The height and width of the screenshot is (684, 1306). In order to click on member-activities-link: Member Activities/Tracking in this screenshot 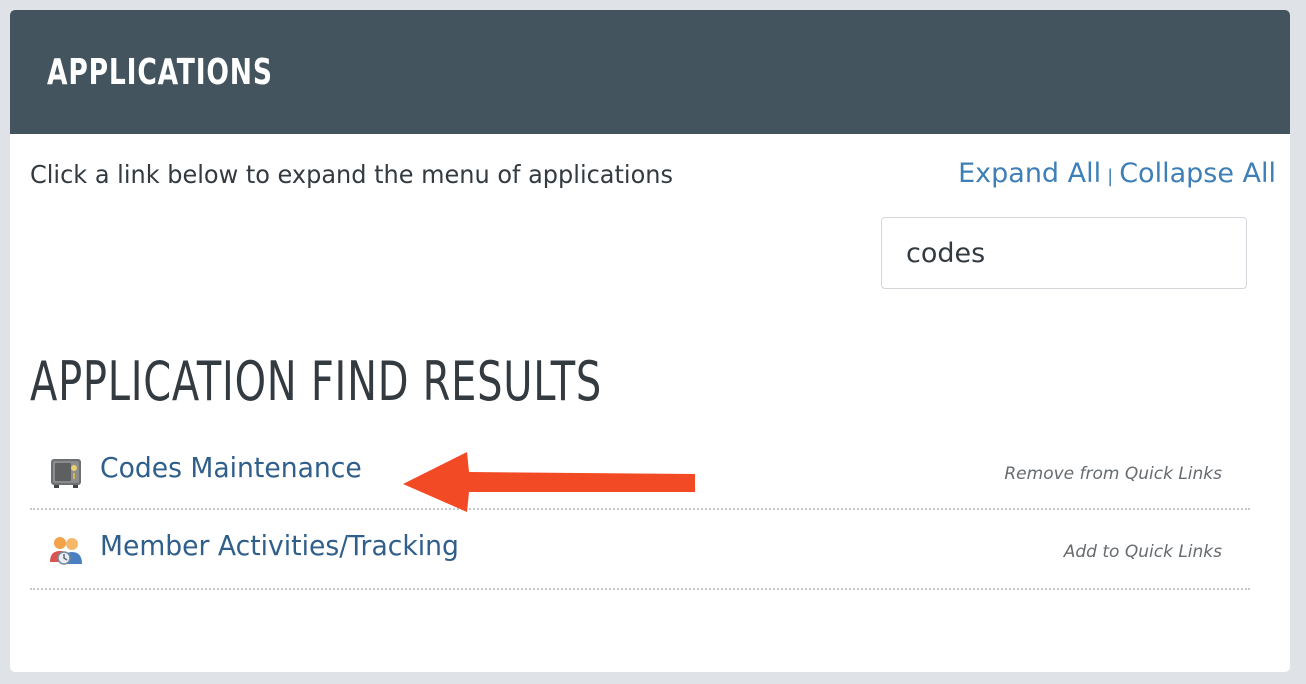, I will do `click(279, 545)`.